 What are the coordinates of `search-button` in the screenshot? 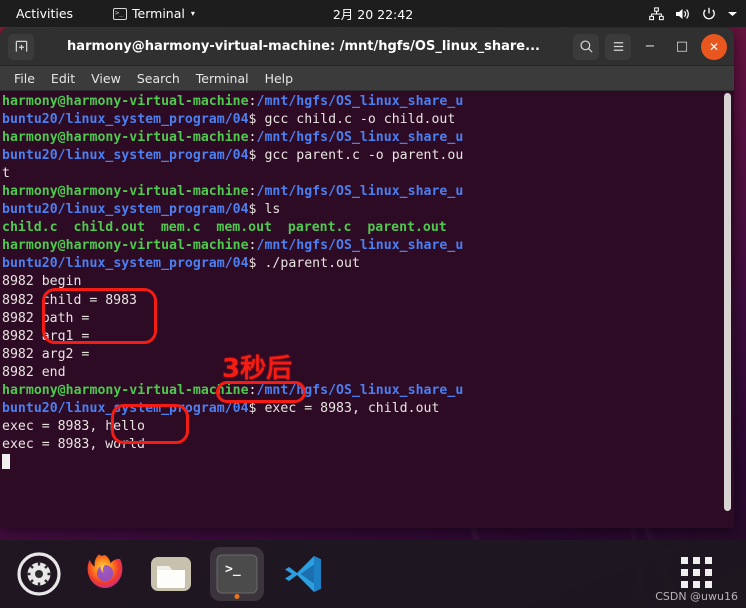 It's located at (586, 46).